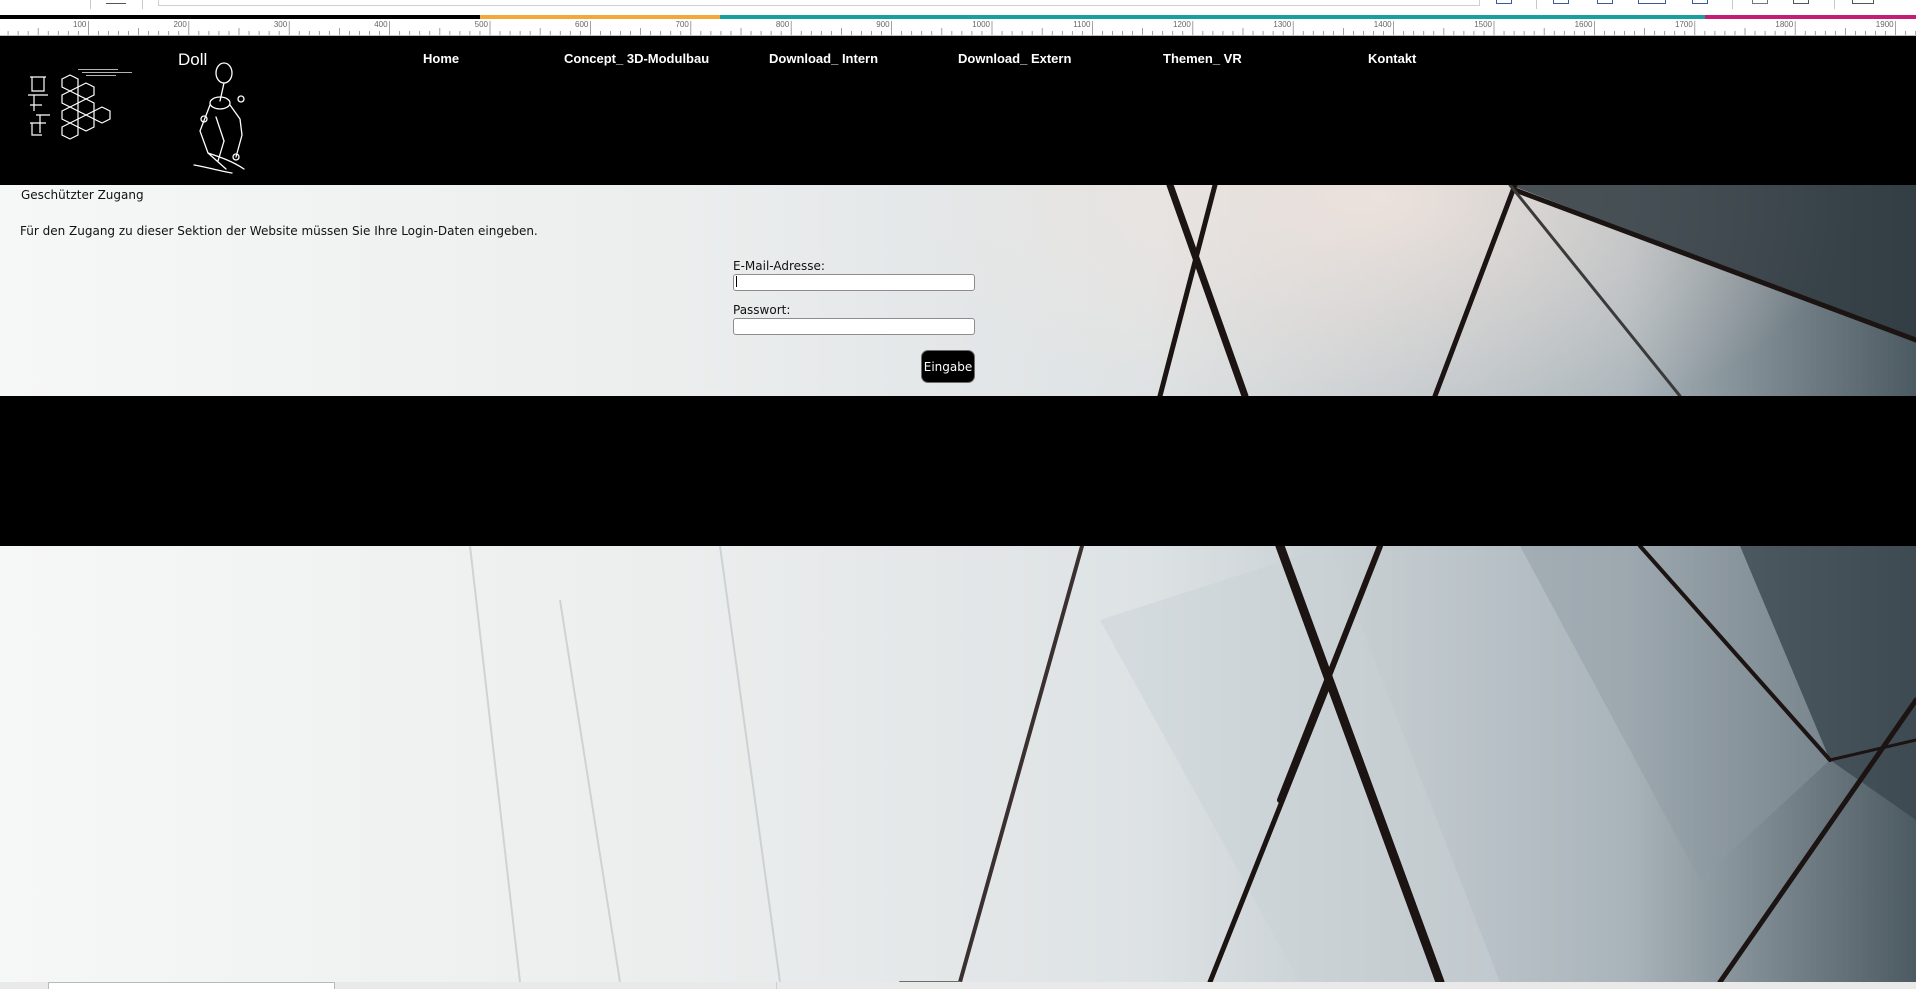  What do you see at coordinates (191, 985) in the screenshot?
I see `active-page-tab` at bounding box center [191, 985].